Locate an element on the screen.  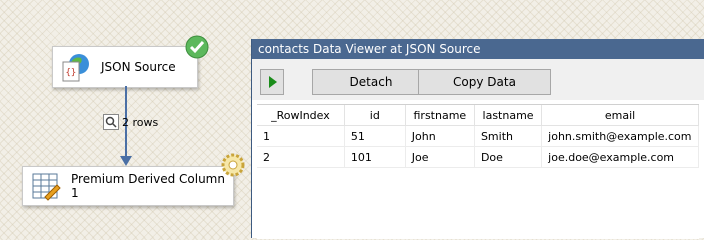
data-path-arrow is located at coordinates (126, 161).